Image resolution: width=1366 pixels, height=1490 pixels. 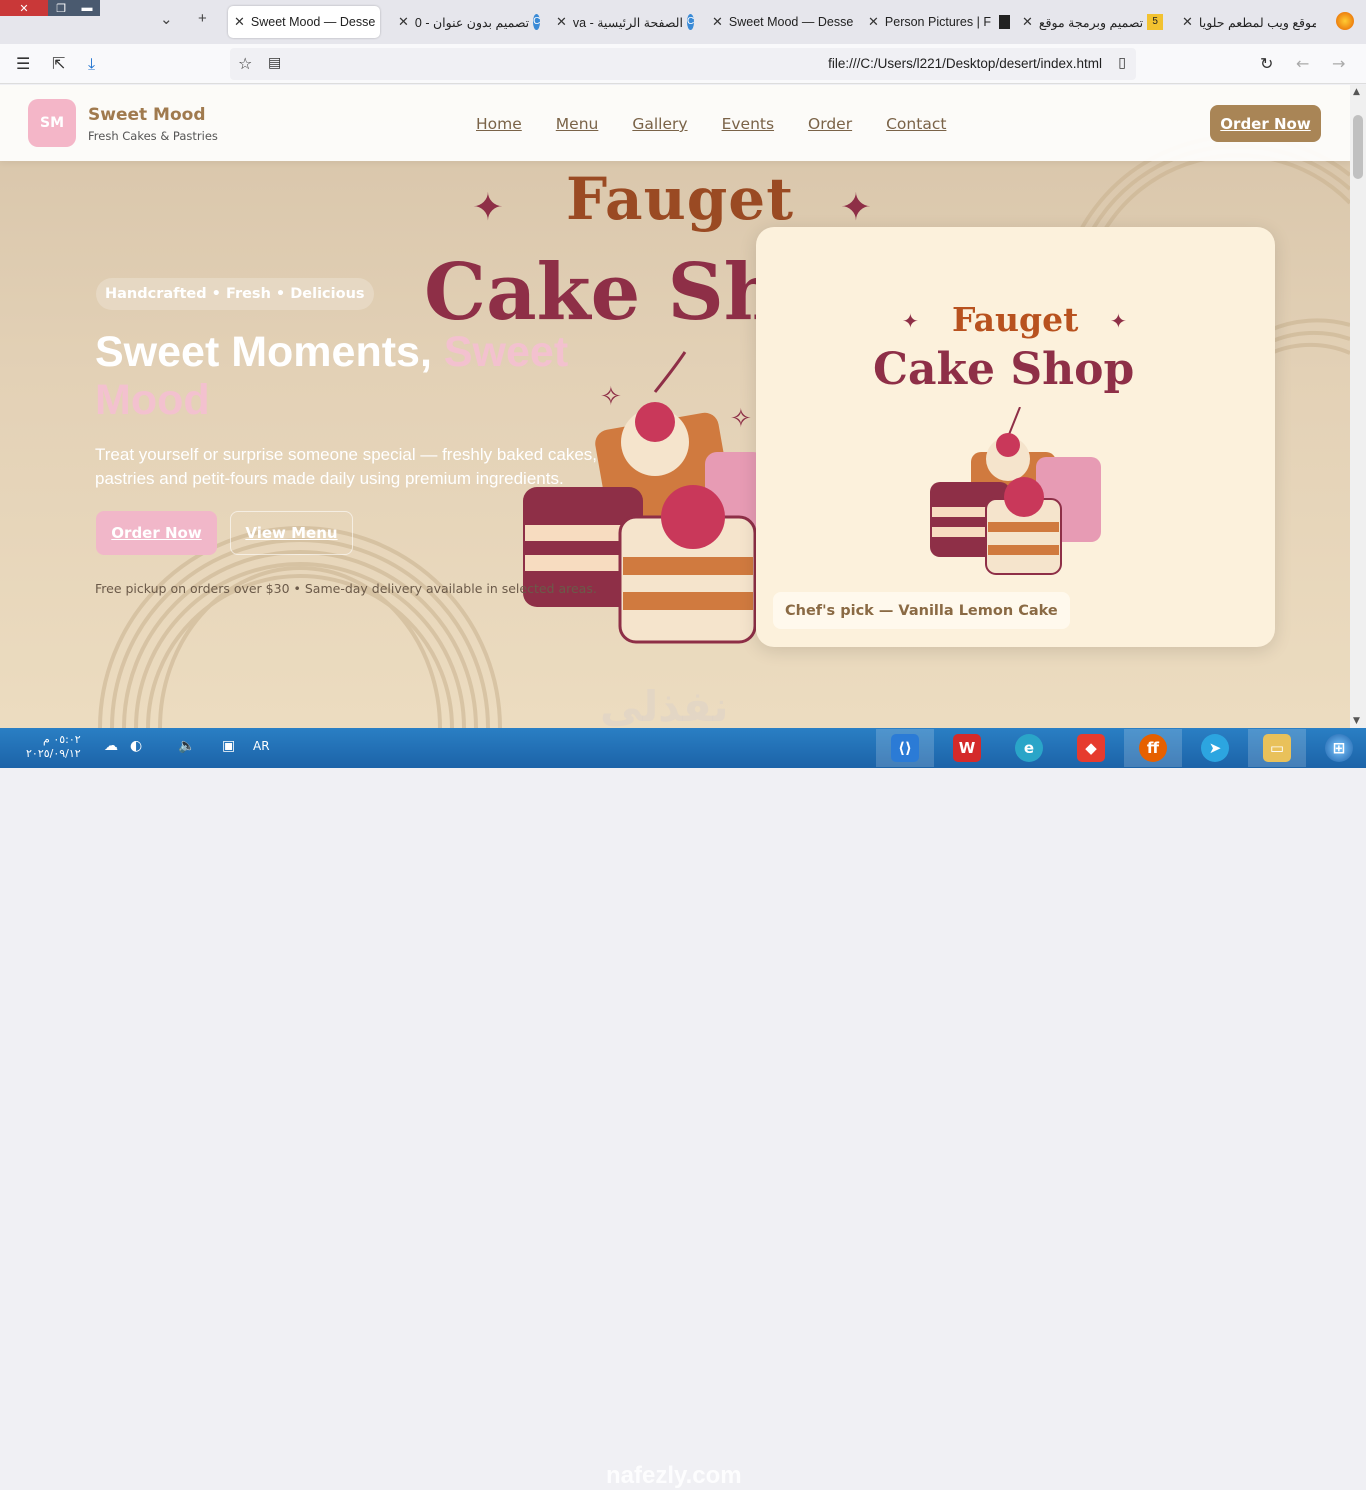 What do you see at coordinates (1004, 22) in the screenshot?
I see `site-icon` at bounding box center [1004, 22].